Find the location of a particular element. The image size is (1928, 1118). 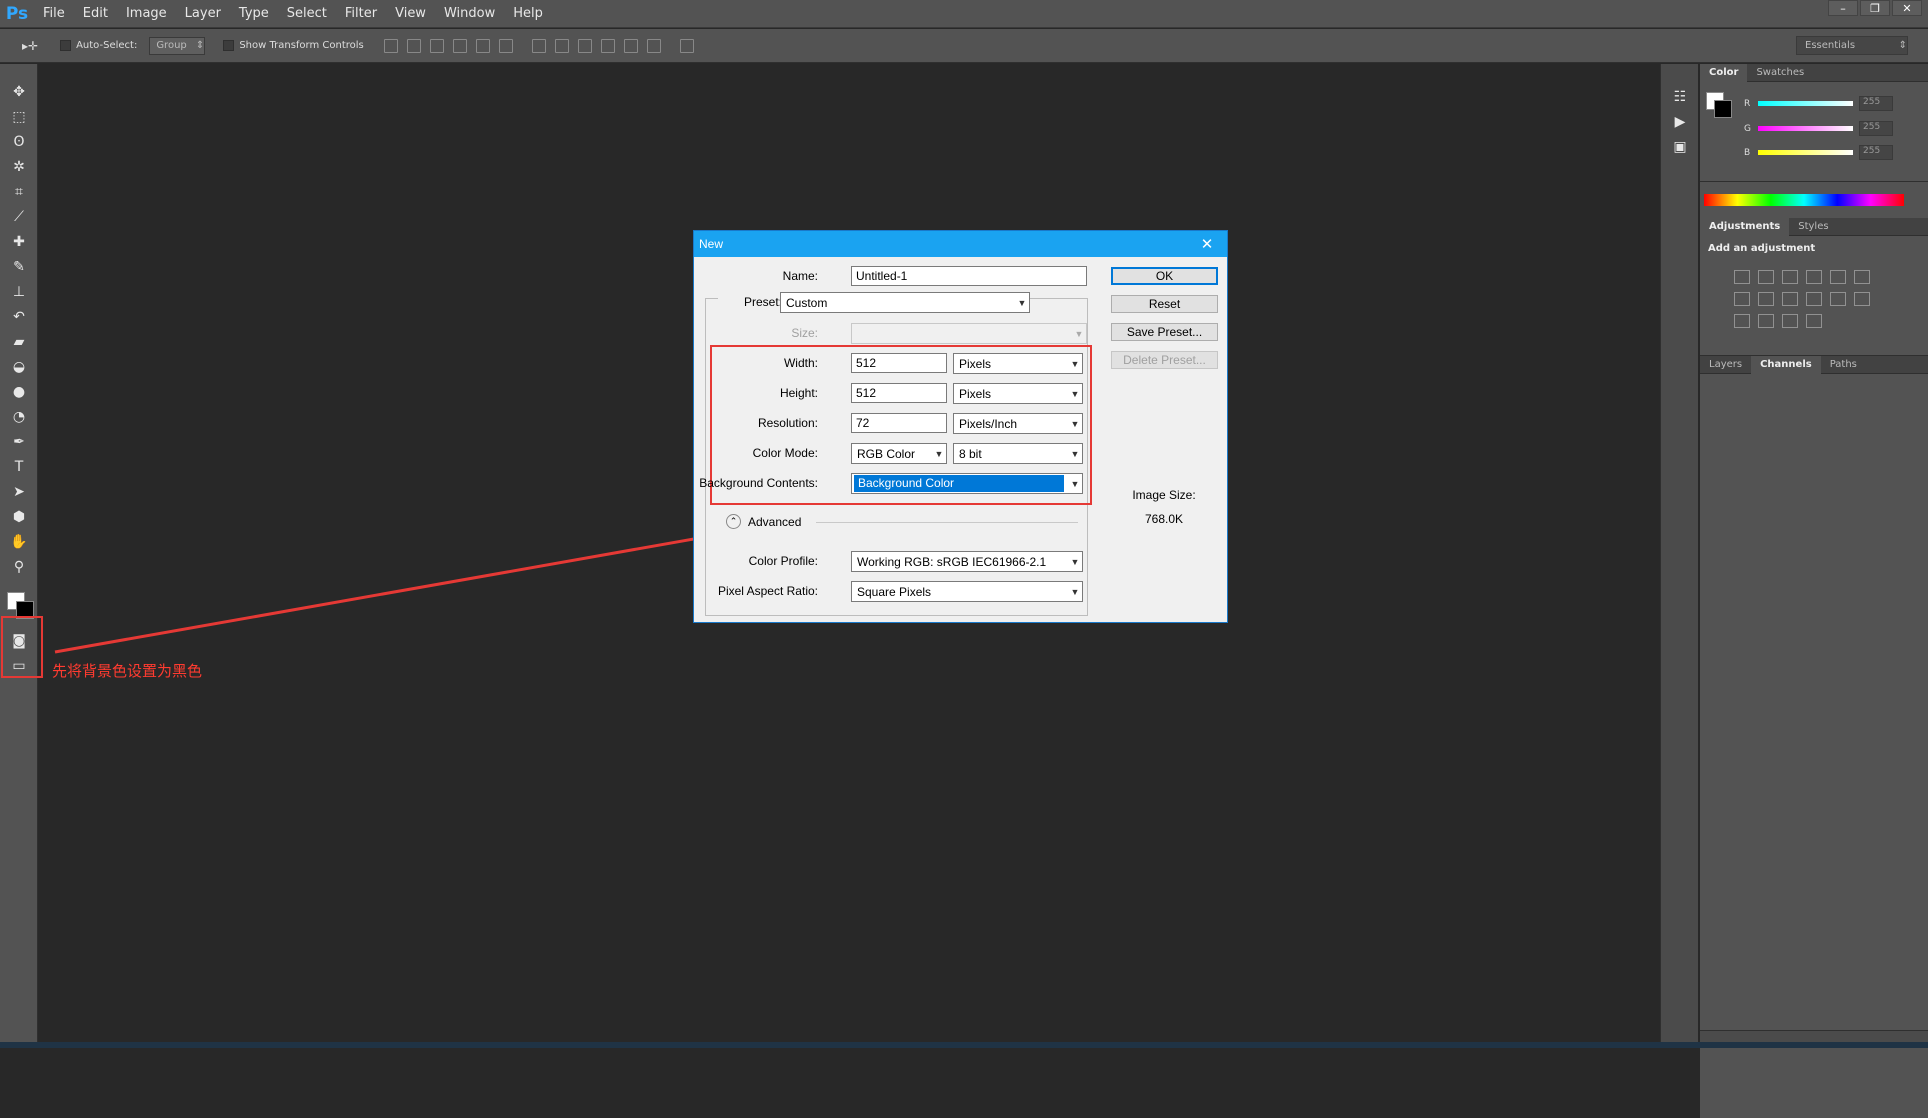

healing-brush-tool-icon: ✚ is located at coordinates (19, 242).